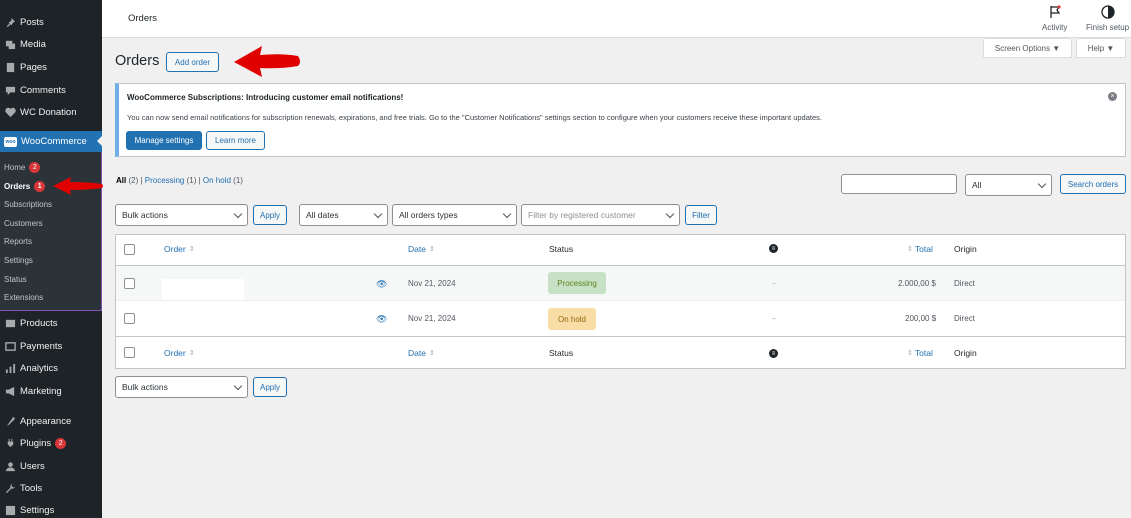 The height and width of the screenshot is (518, 1131). What do you see at coordinates (203, 289) in the screenshot?
I see `order-name-redacted` at bounding box center [203, 289].